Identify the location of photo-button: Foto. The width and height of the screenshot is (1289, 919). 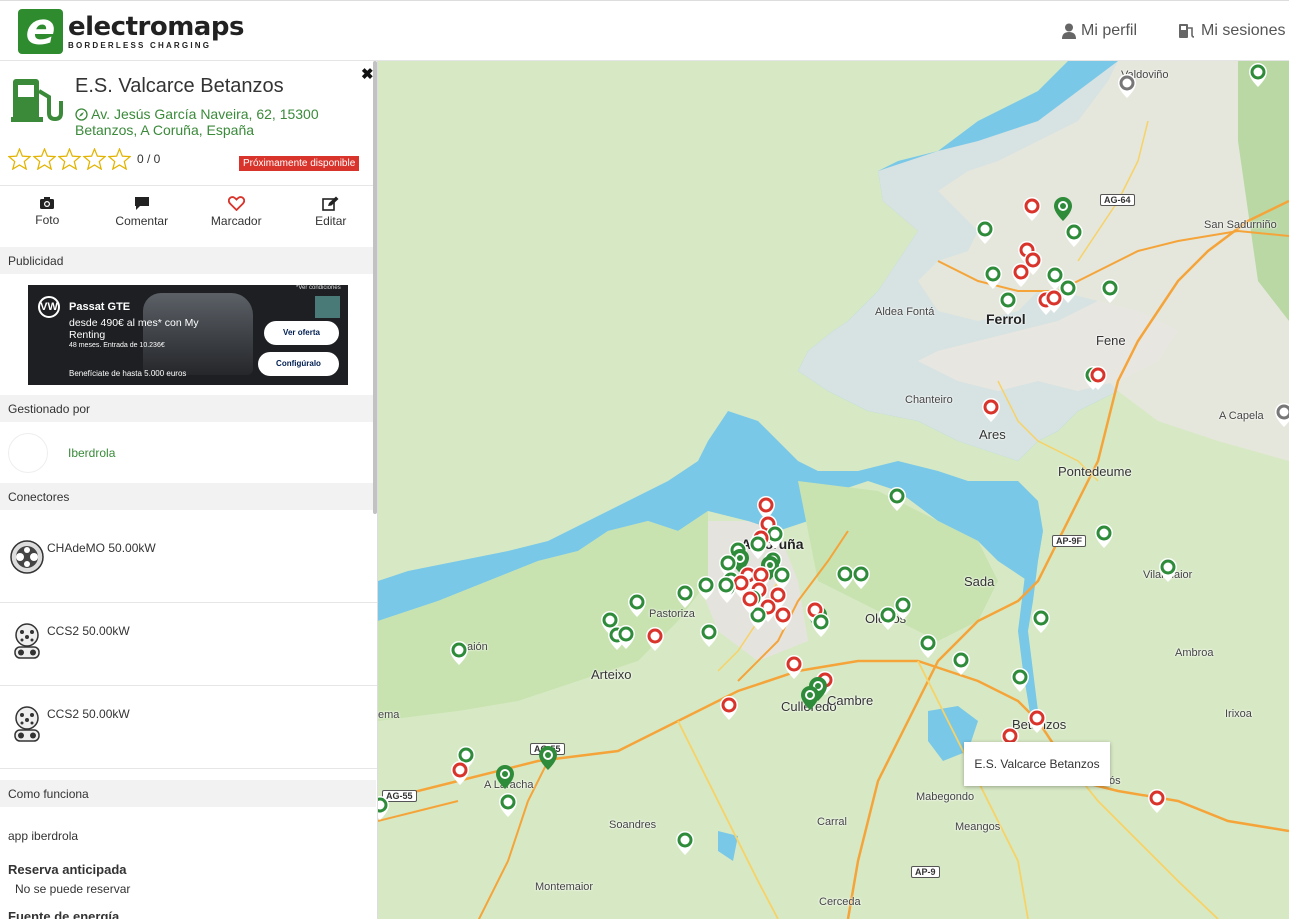
(47, 211).